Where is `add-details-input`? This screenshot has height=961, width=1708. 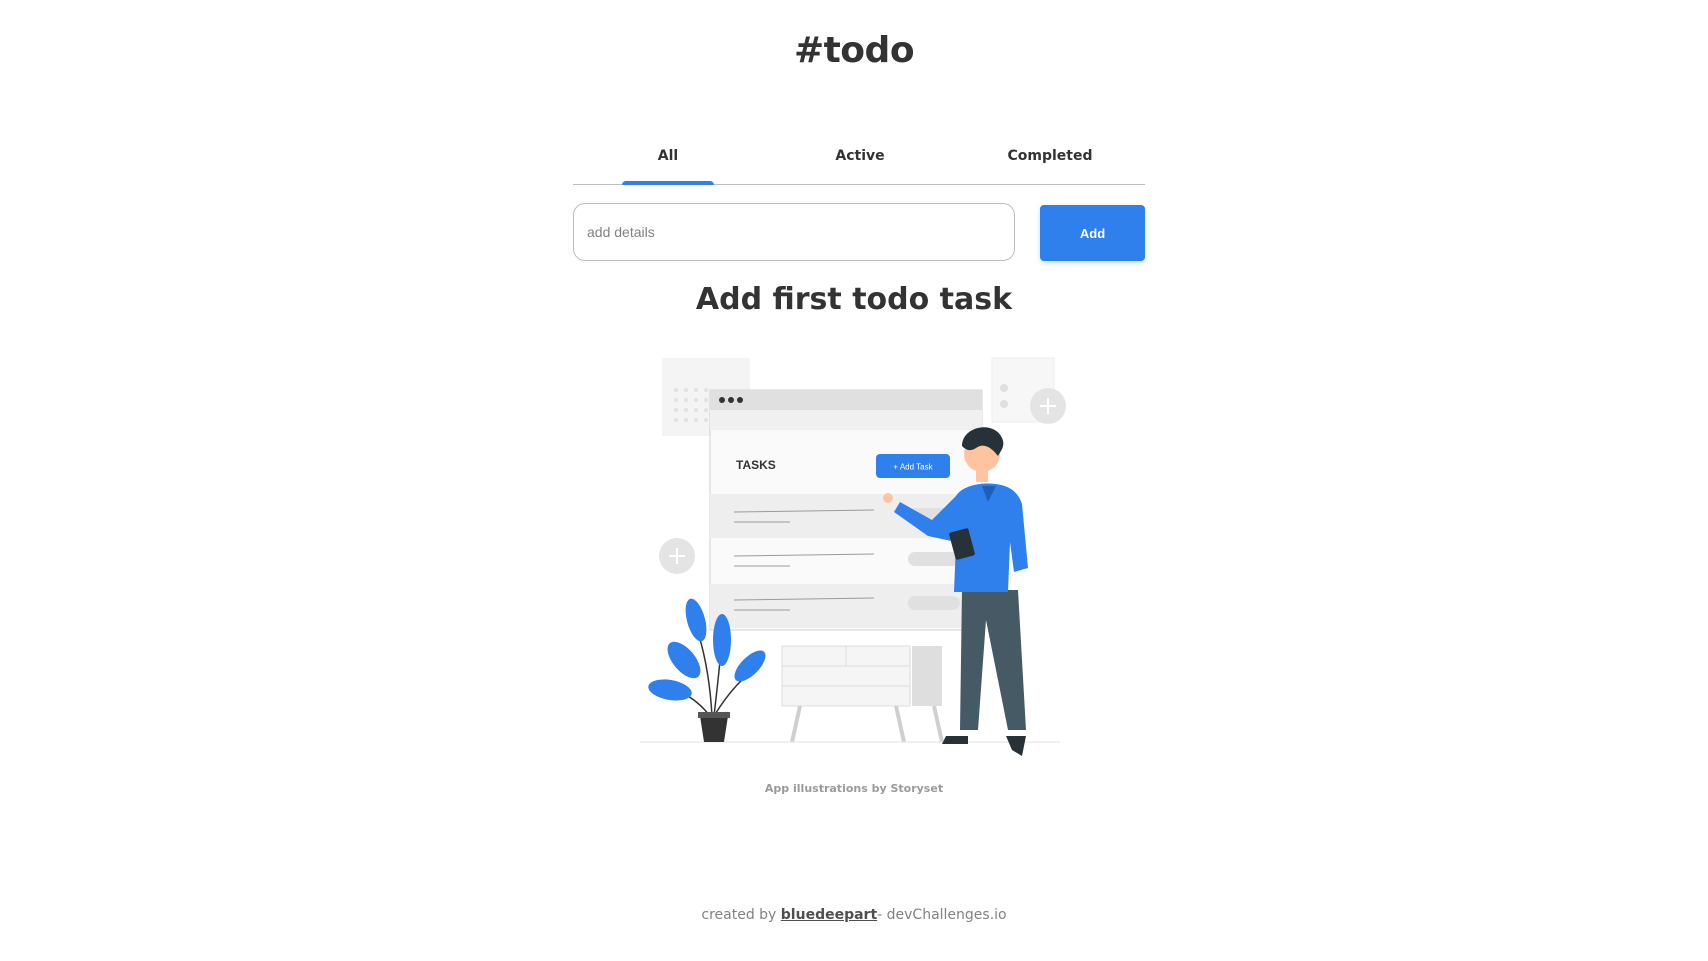 add-details-input is located at coordinates (794, 232).